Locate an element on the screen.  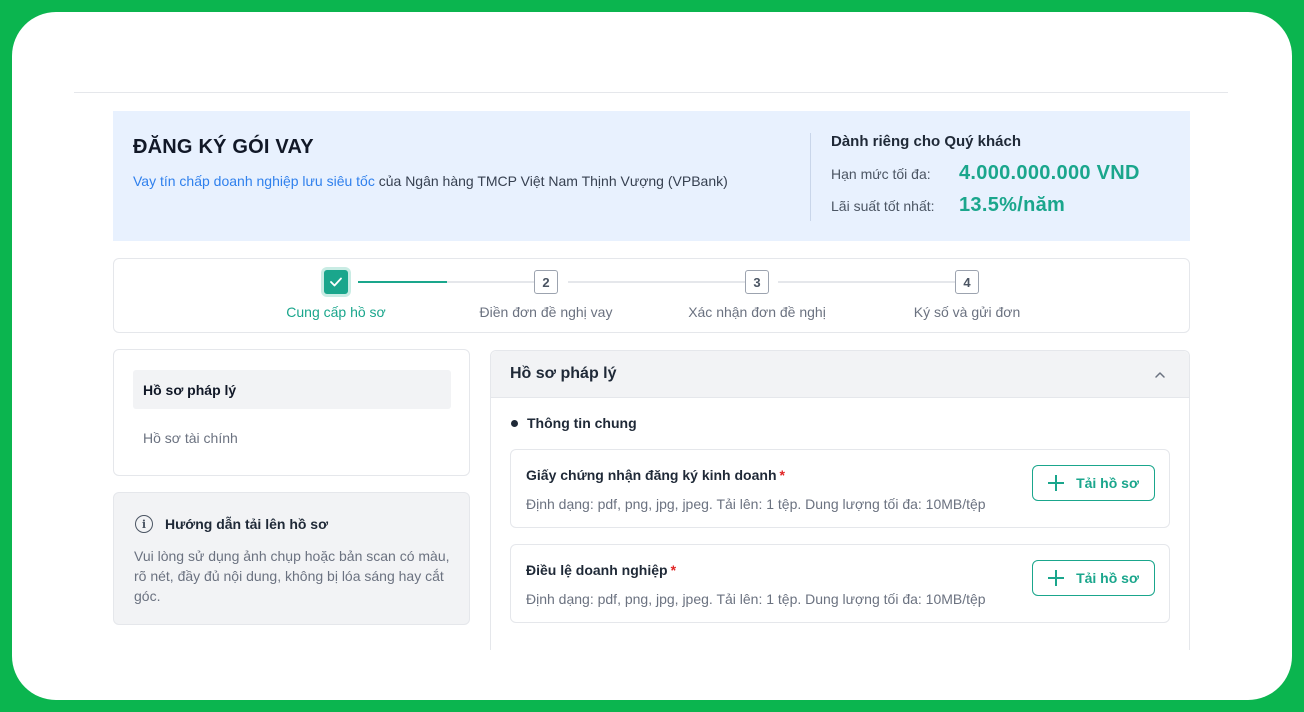
step-label: Cung cấp hồ sơ is located at coordinates (336, 312).